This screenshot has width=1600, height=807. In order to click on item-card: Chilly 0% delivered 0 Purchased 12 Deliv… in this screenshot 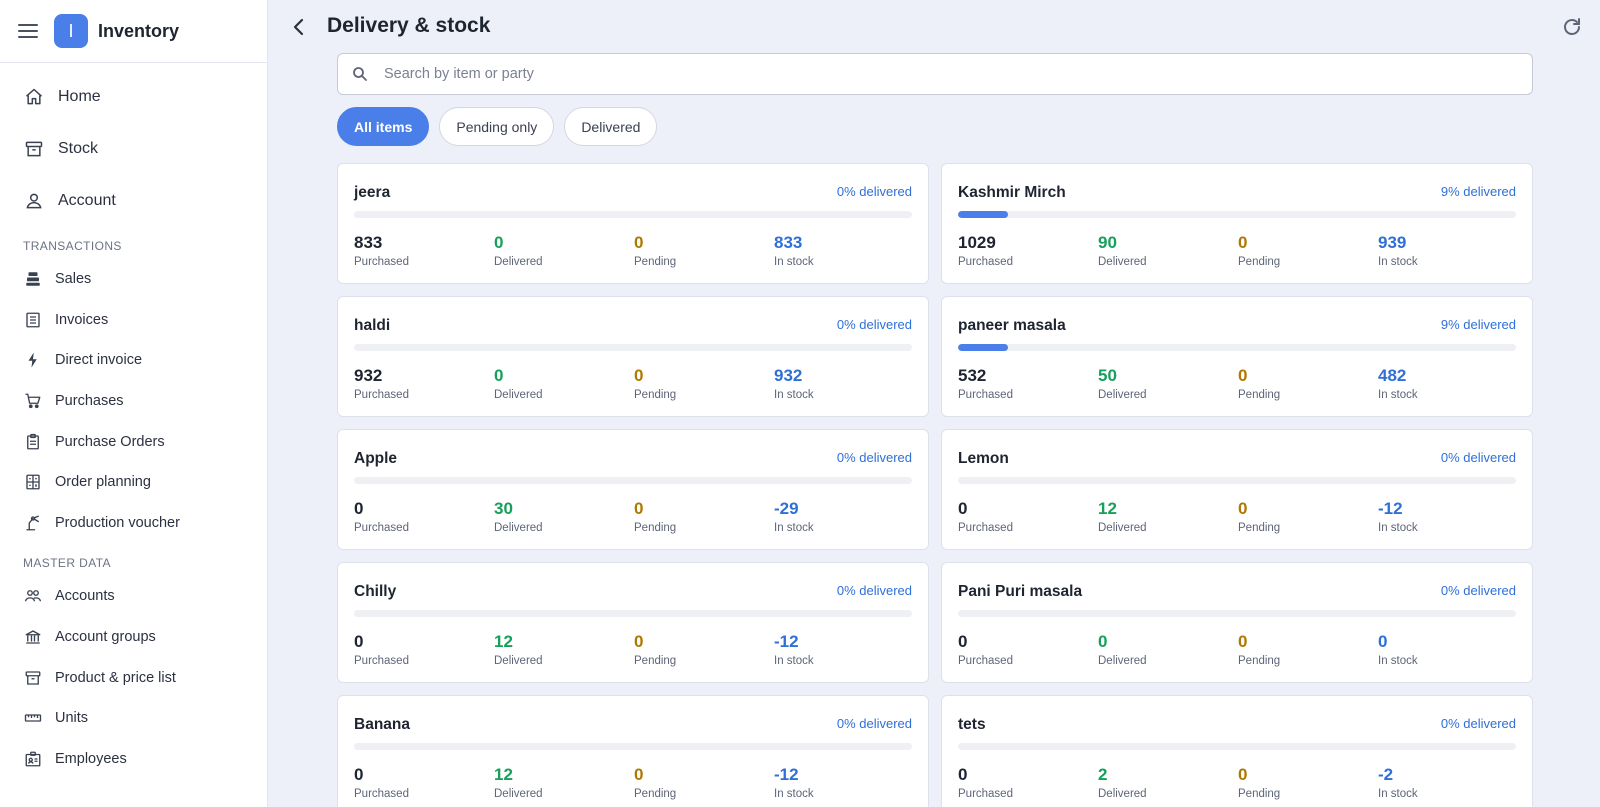, I will do `click(633, 622)`.